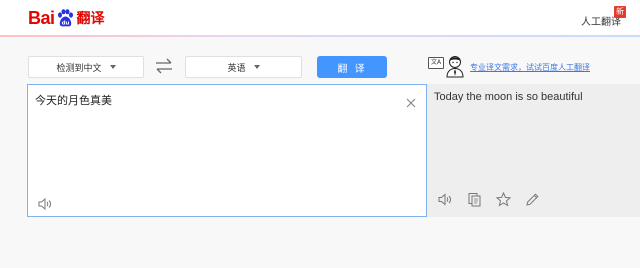  Describe the element at coordinates (455, 66) in the screenshot. I see `translator-avatar-icon` at that location.